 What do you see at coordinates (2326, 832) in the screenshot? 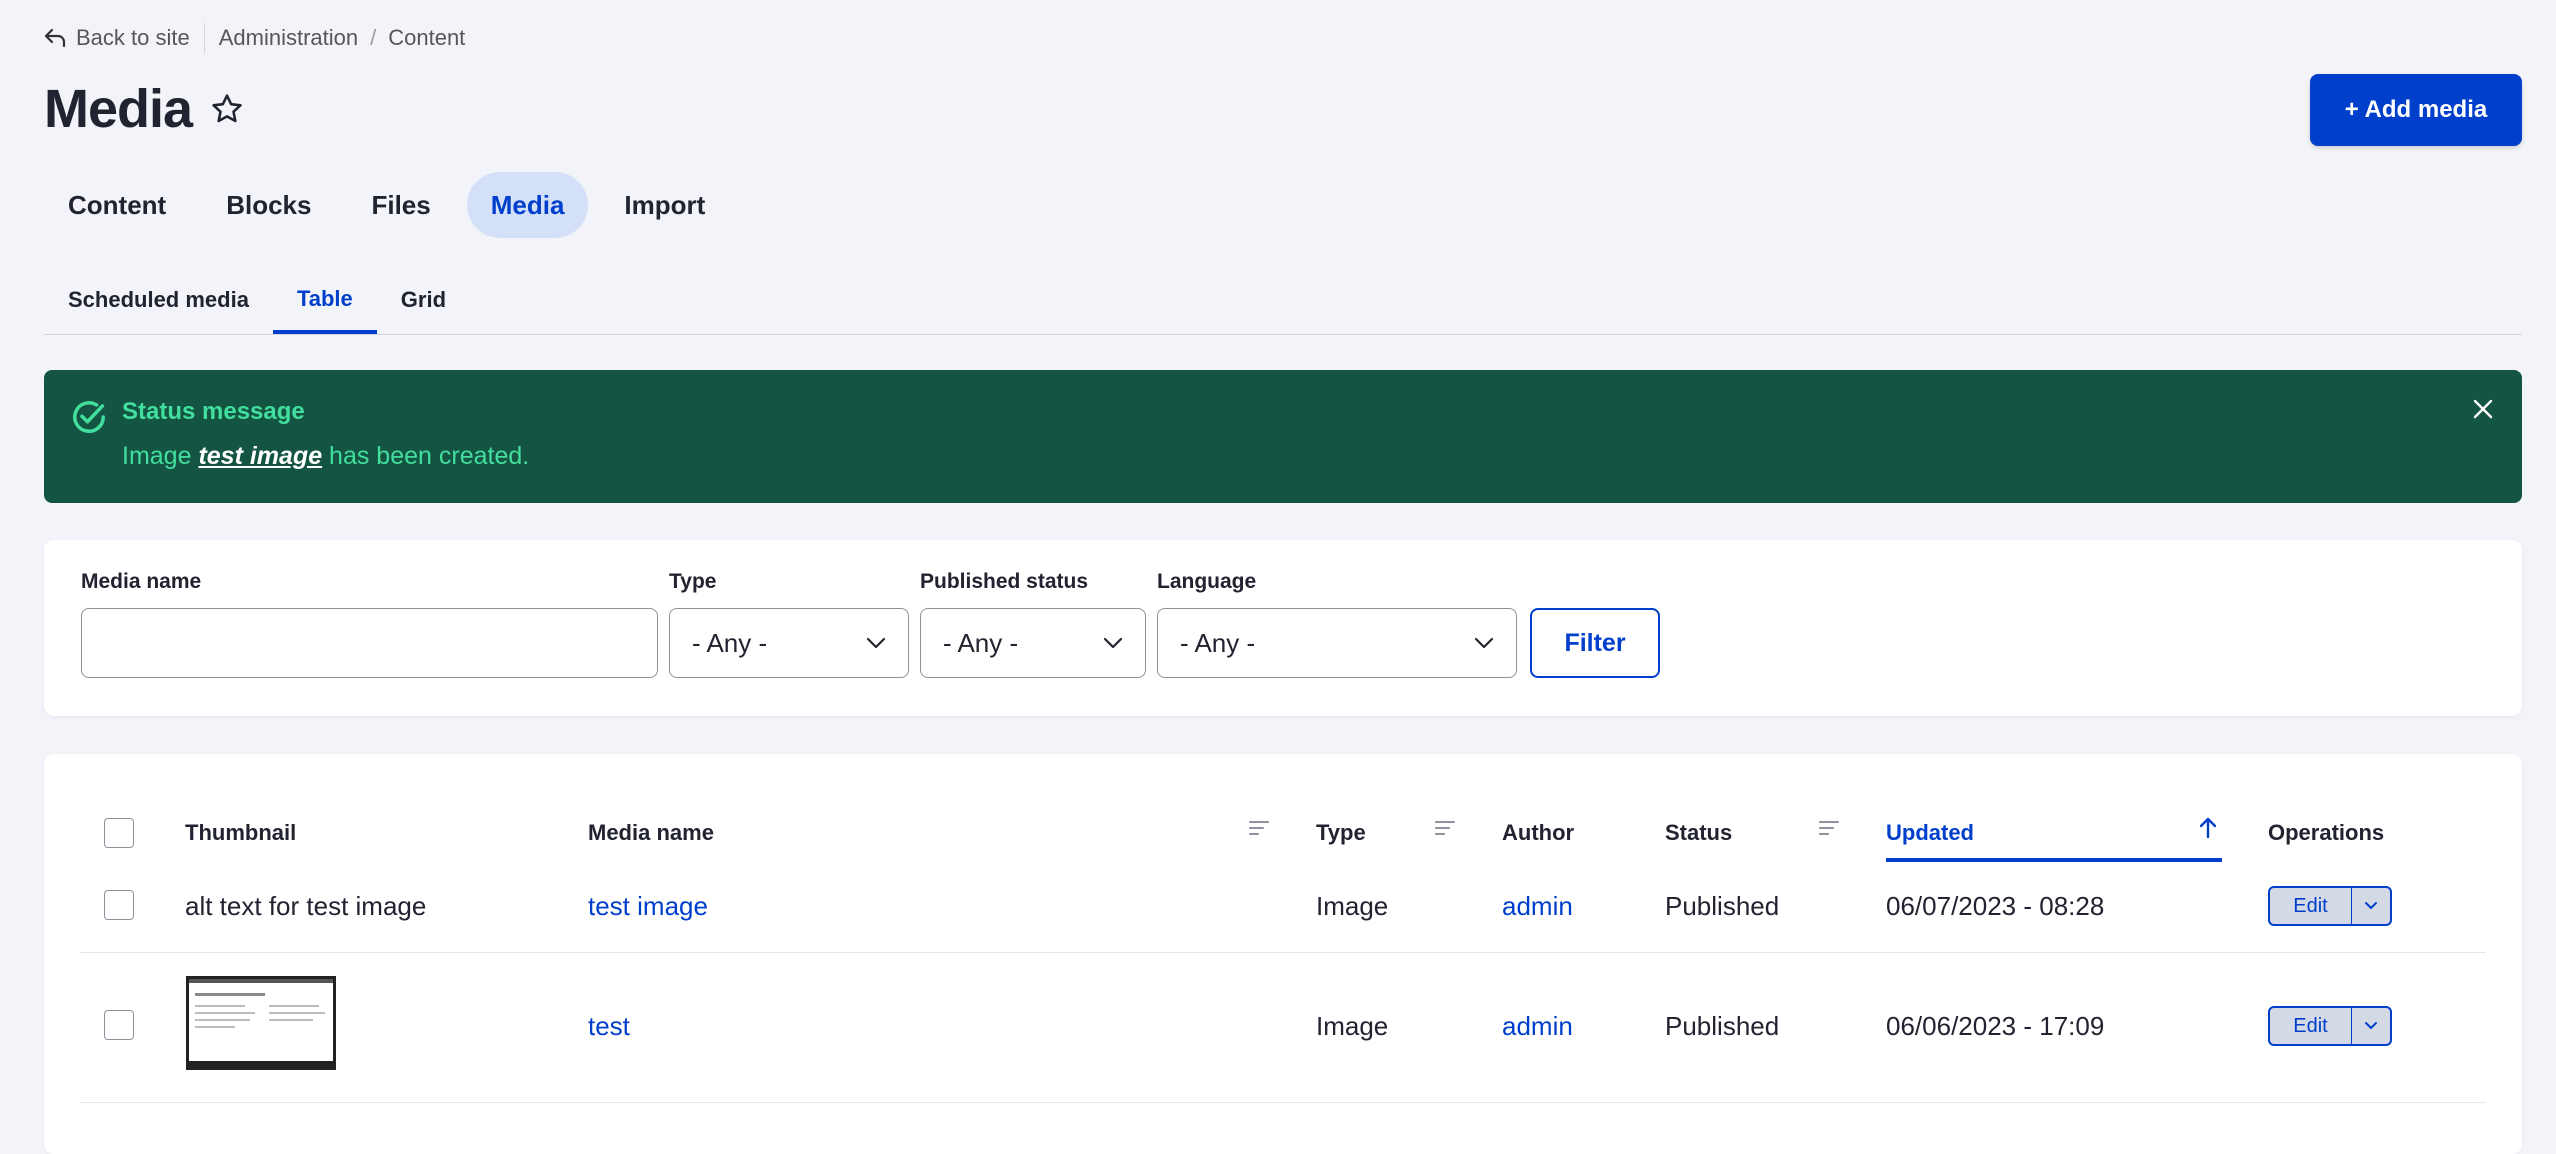
I see `header-operations: Operations` at bounding box center [2326, 832].